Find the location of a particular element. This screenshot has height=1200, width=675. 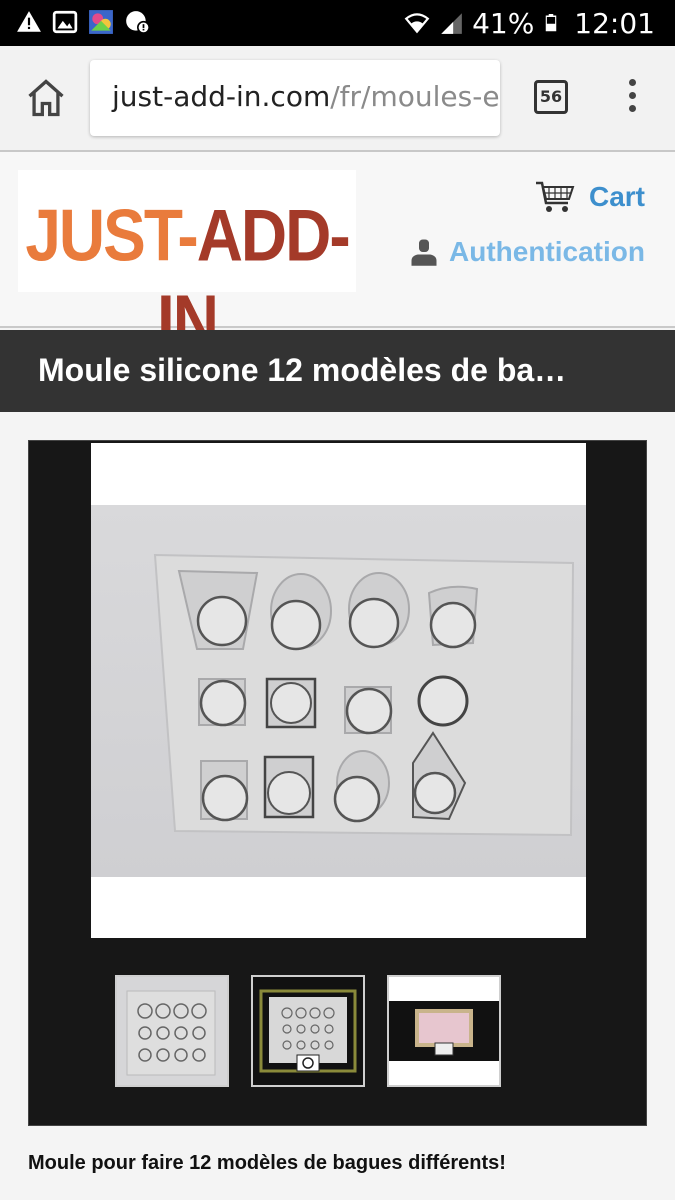

thumbnail-strip is located at coordinates (308, 1031).